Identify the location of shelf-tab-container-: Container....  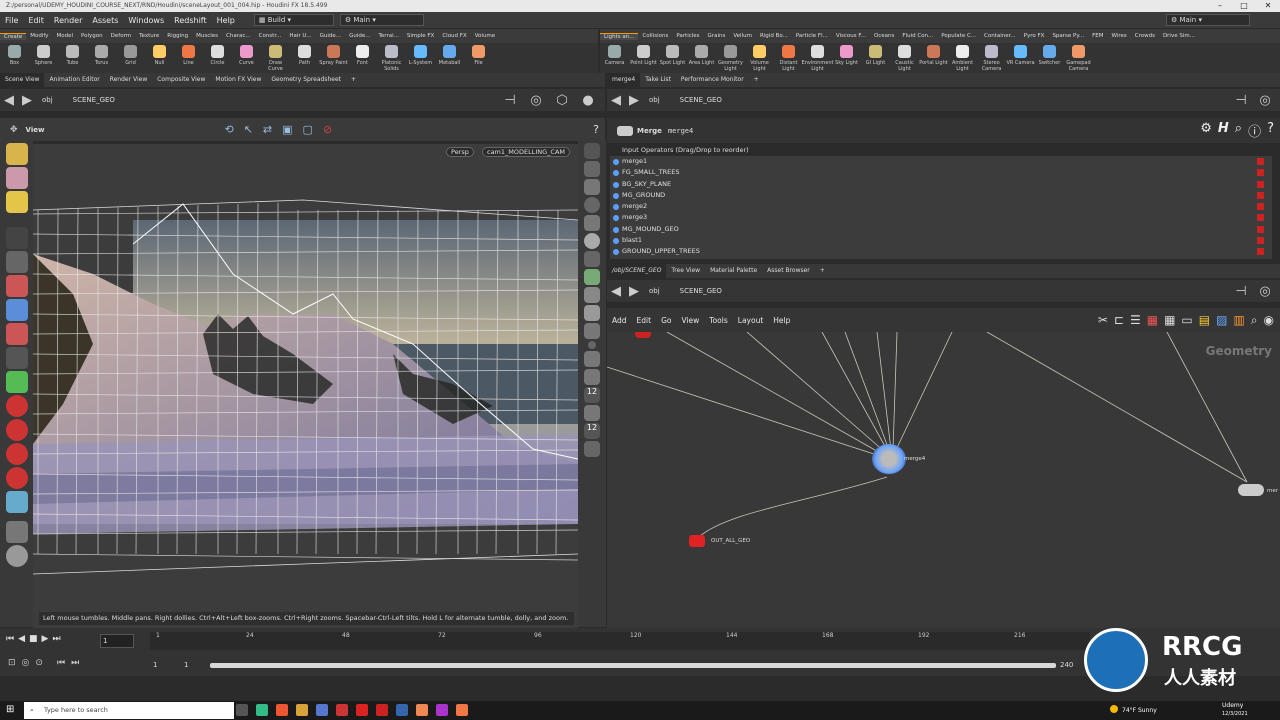
(1000, 36).